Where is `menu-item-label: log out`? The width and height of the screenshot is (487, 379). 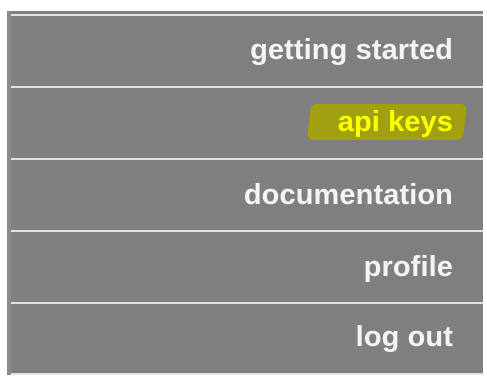 menu-item-label: log out is located at coordinates (404, 337).